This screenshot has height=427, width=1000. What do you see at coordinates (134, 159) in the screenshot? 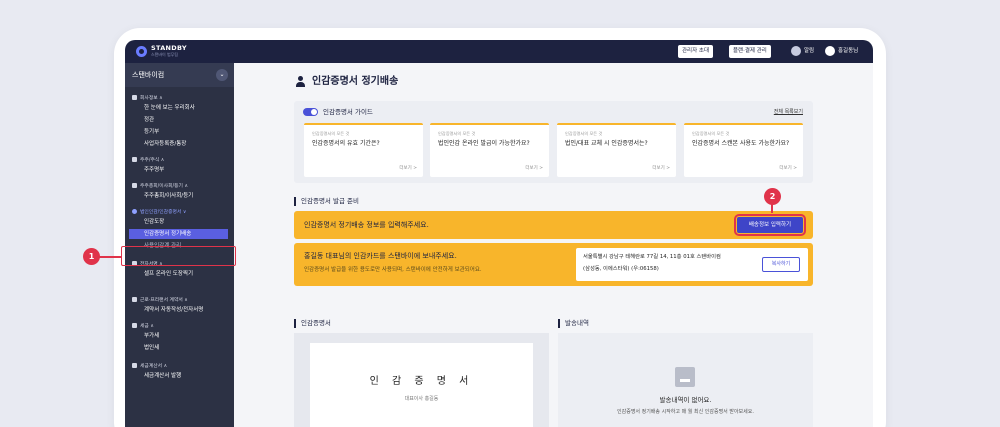
I see `chart-icon` at bounding box center [134, 159].